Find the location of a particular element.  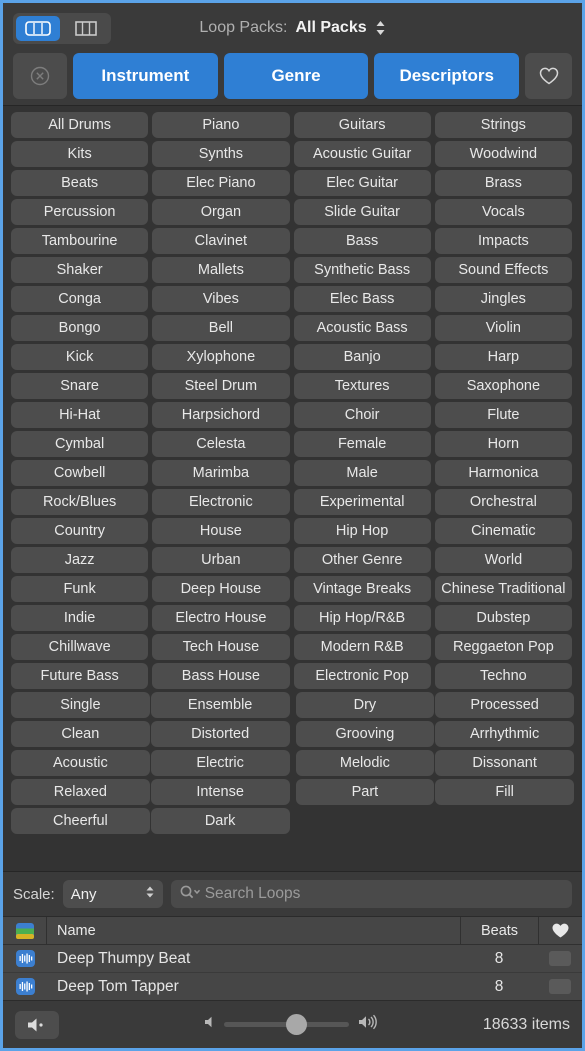

tag-button: Steel Drum is located at coordinates (221, 386).